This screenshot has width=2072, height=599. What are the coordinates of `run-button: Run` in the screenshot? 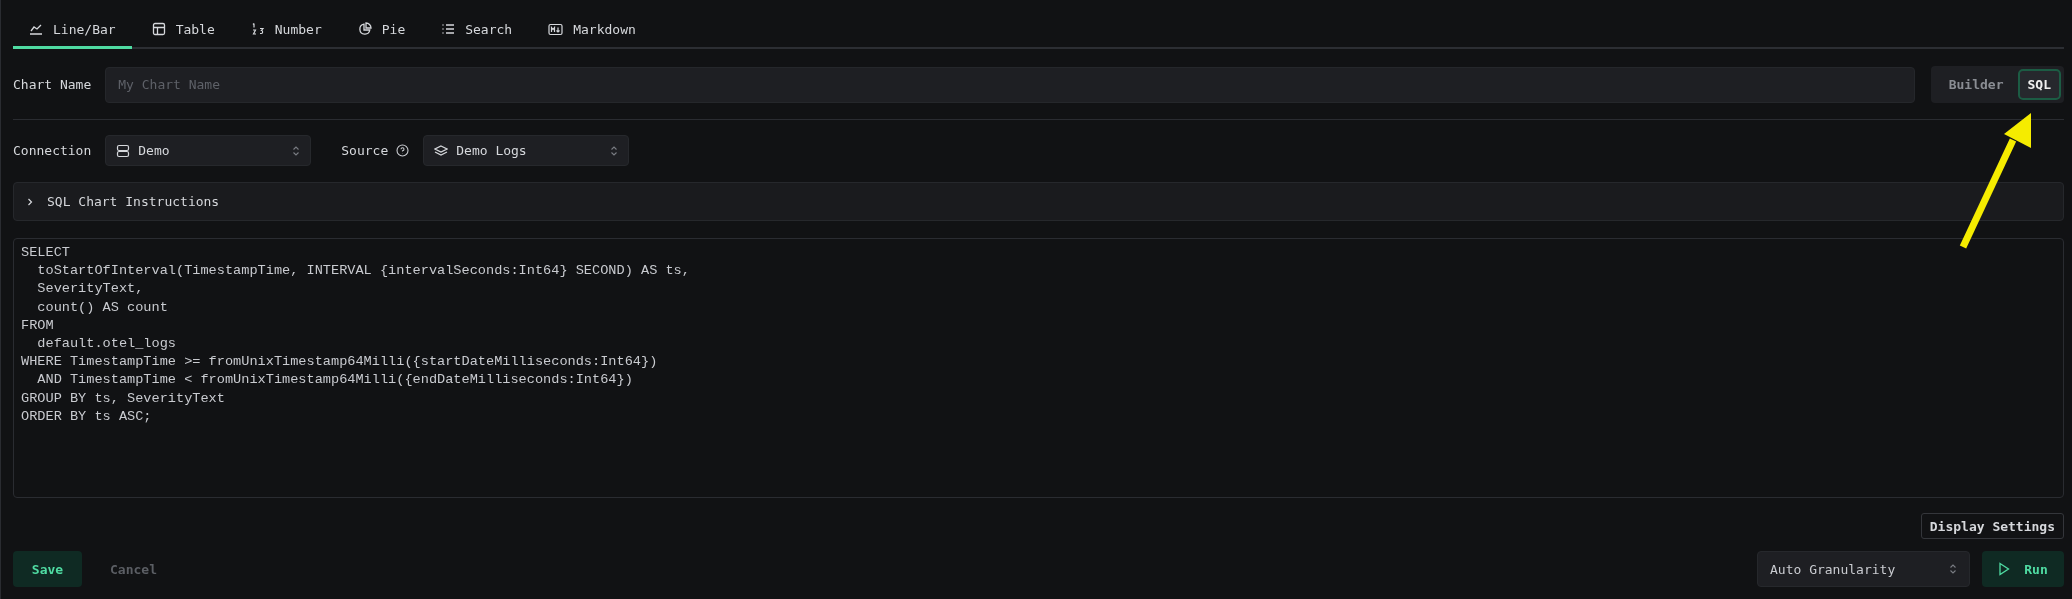 It's located at (2023, 569).